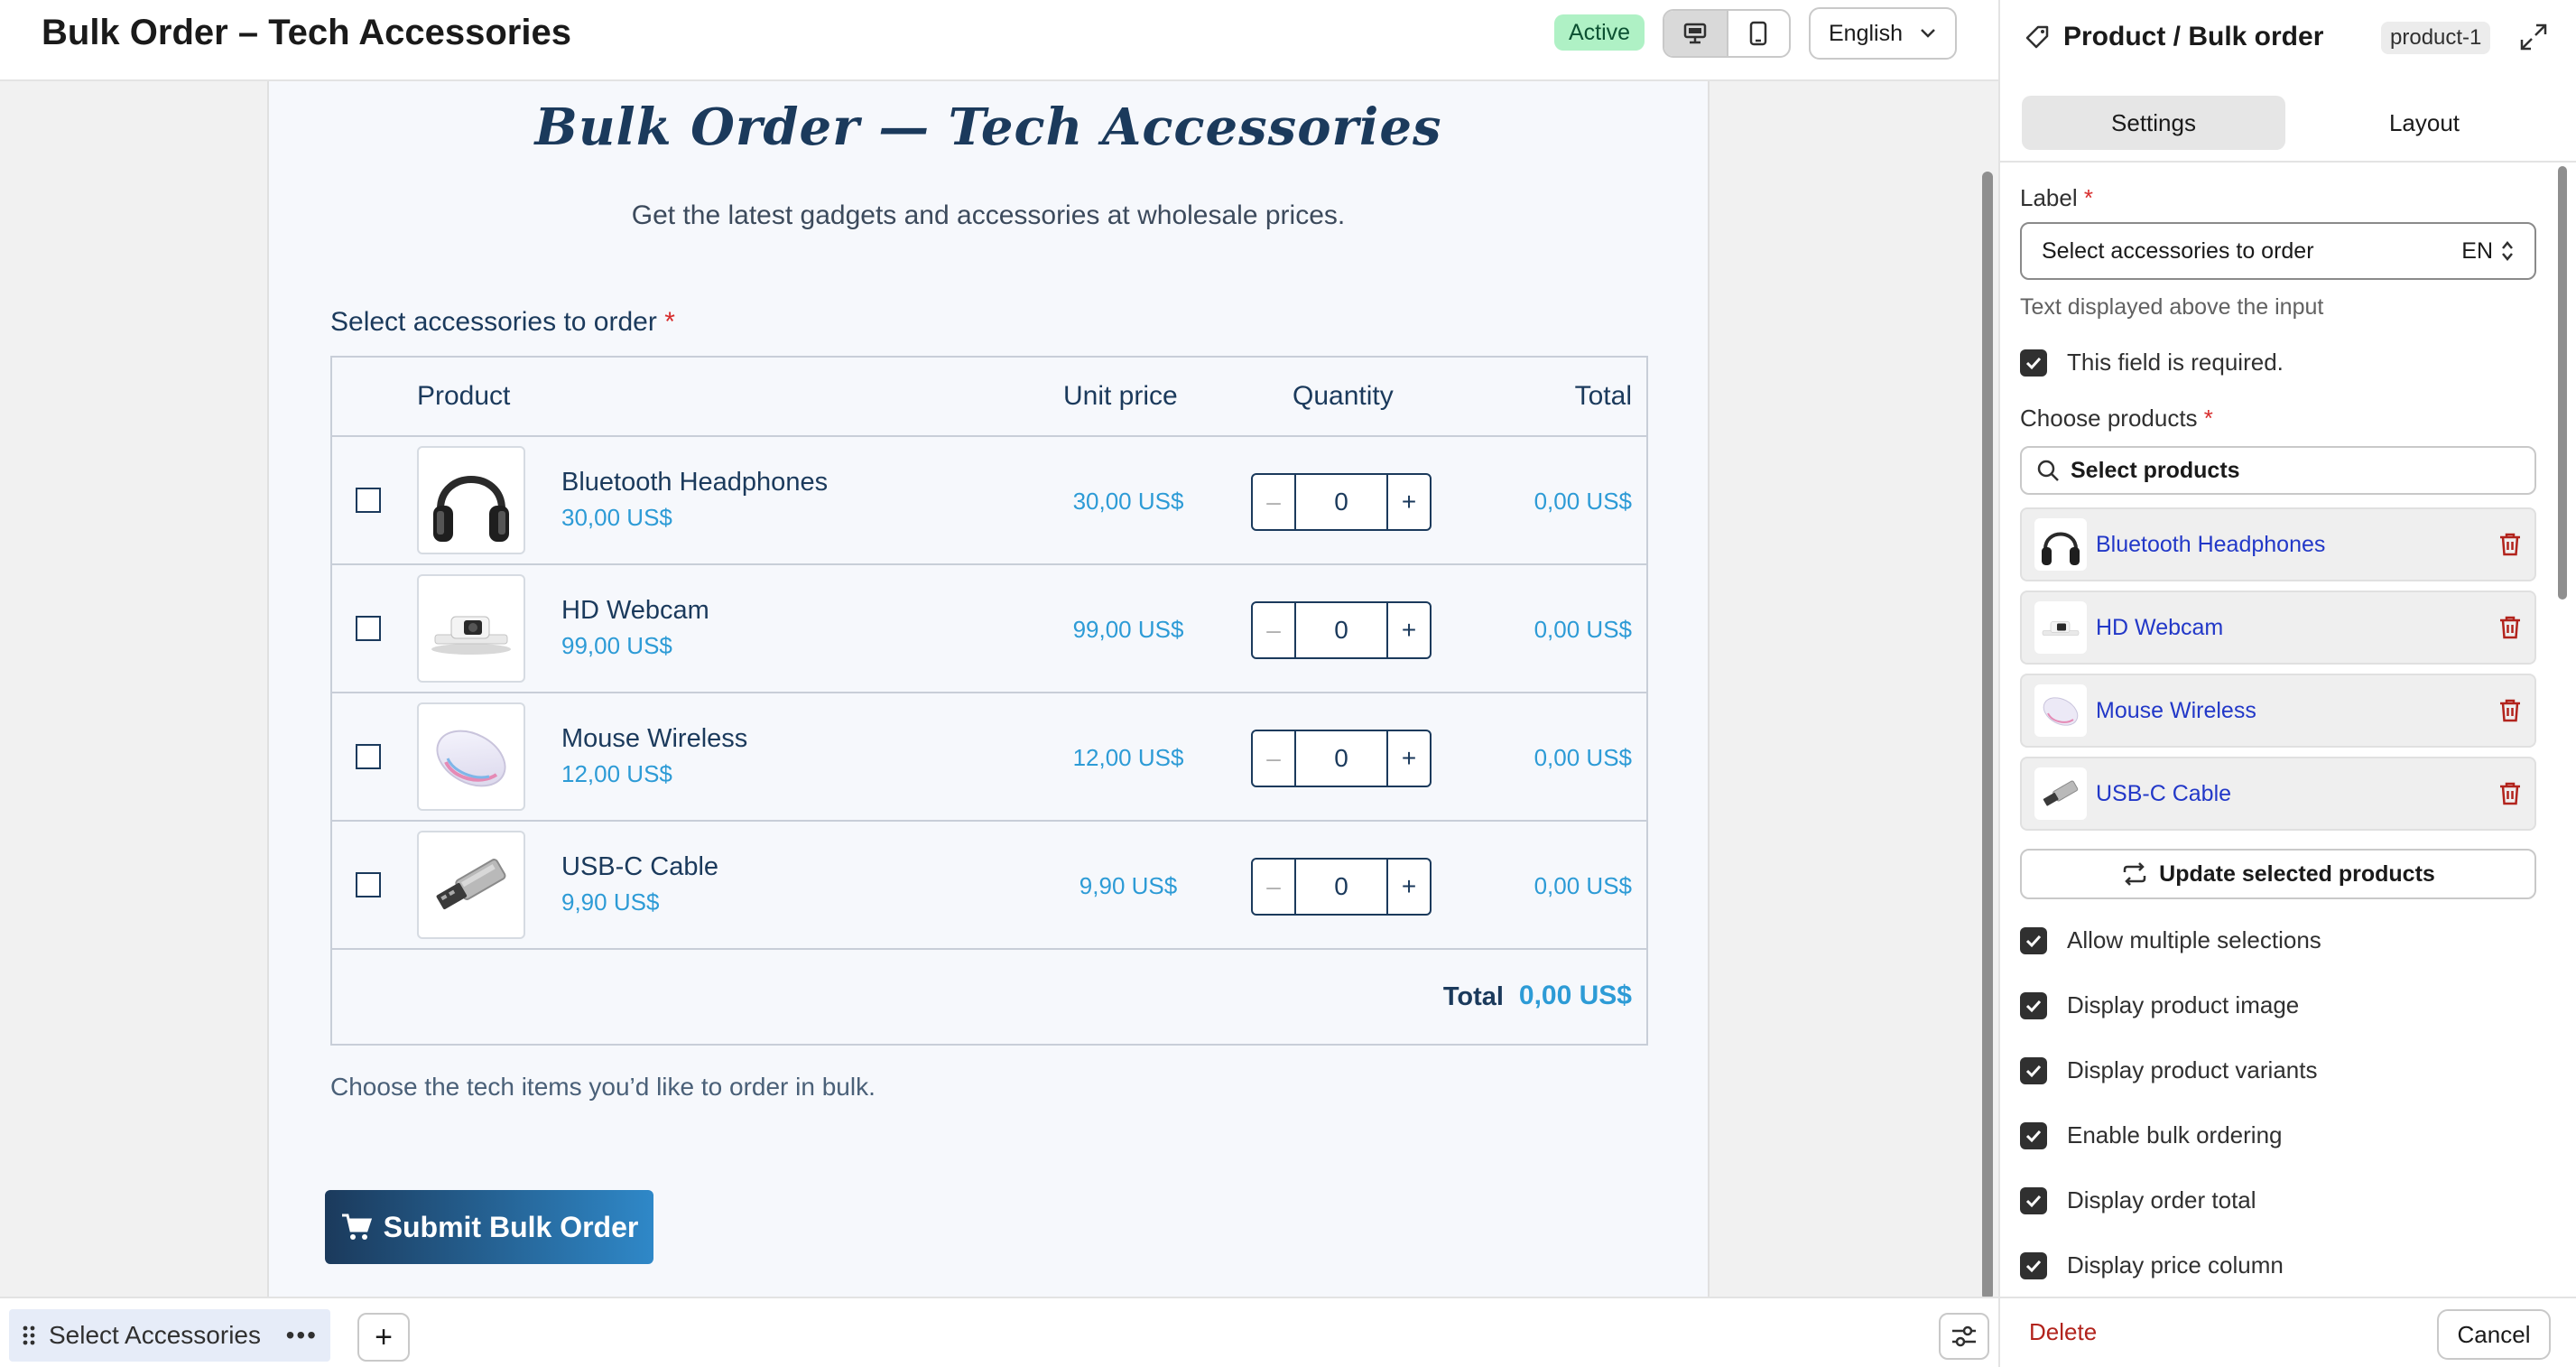 The width and height of the screenshot is (2576, 1367). Describe the element at coordinates (502, 322) in the screenshot. I see `field-label: Select accessories to order *` at that location.